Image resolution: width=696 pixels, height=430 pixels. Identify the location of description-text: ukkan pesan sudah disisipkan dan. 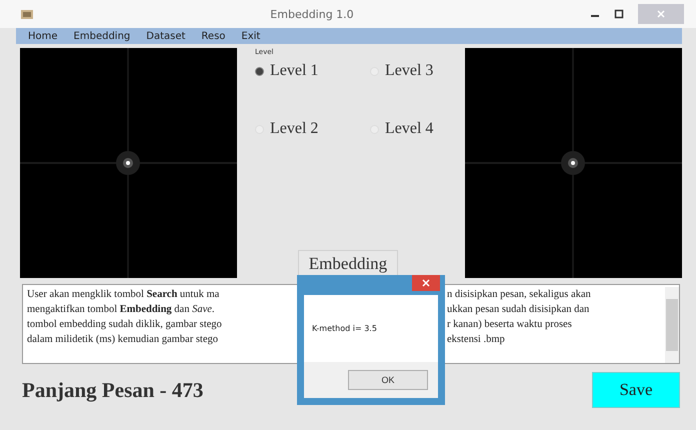
(518, 310).